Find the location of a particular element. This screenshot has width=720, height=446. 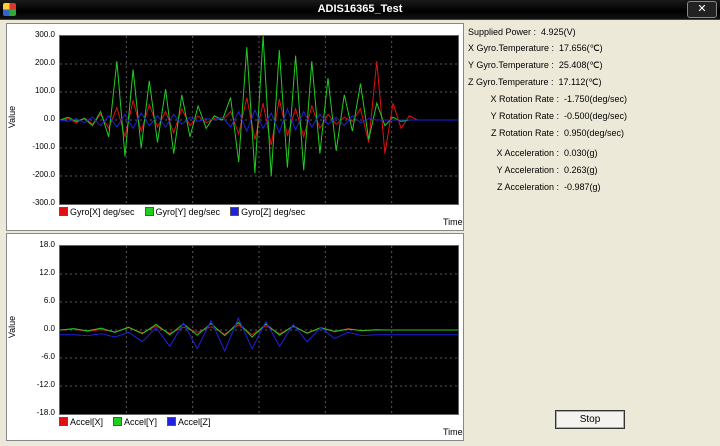

readout-row: Z Rotation Rate : 0.950(deg/sec) is located at coordinates (545, 133).